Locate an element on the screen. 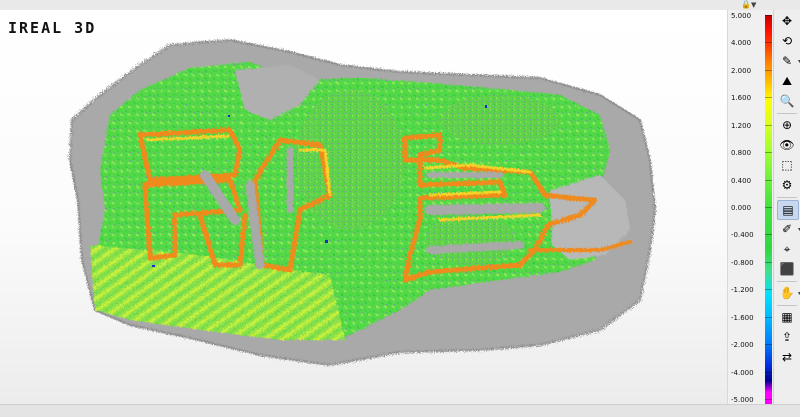  hand-pan-button: ✋ ▾ is located at coordinates (788, 293).